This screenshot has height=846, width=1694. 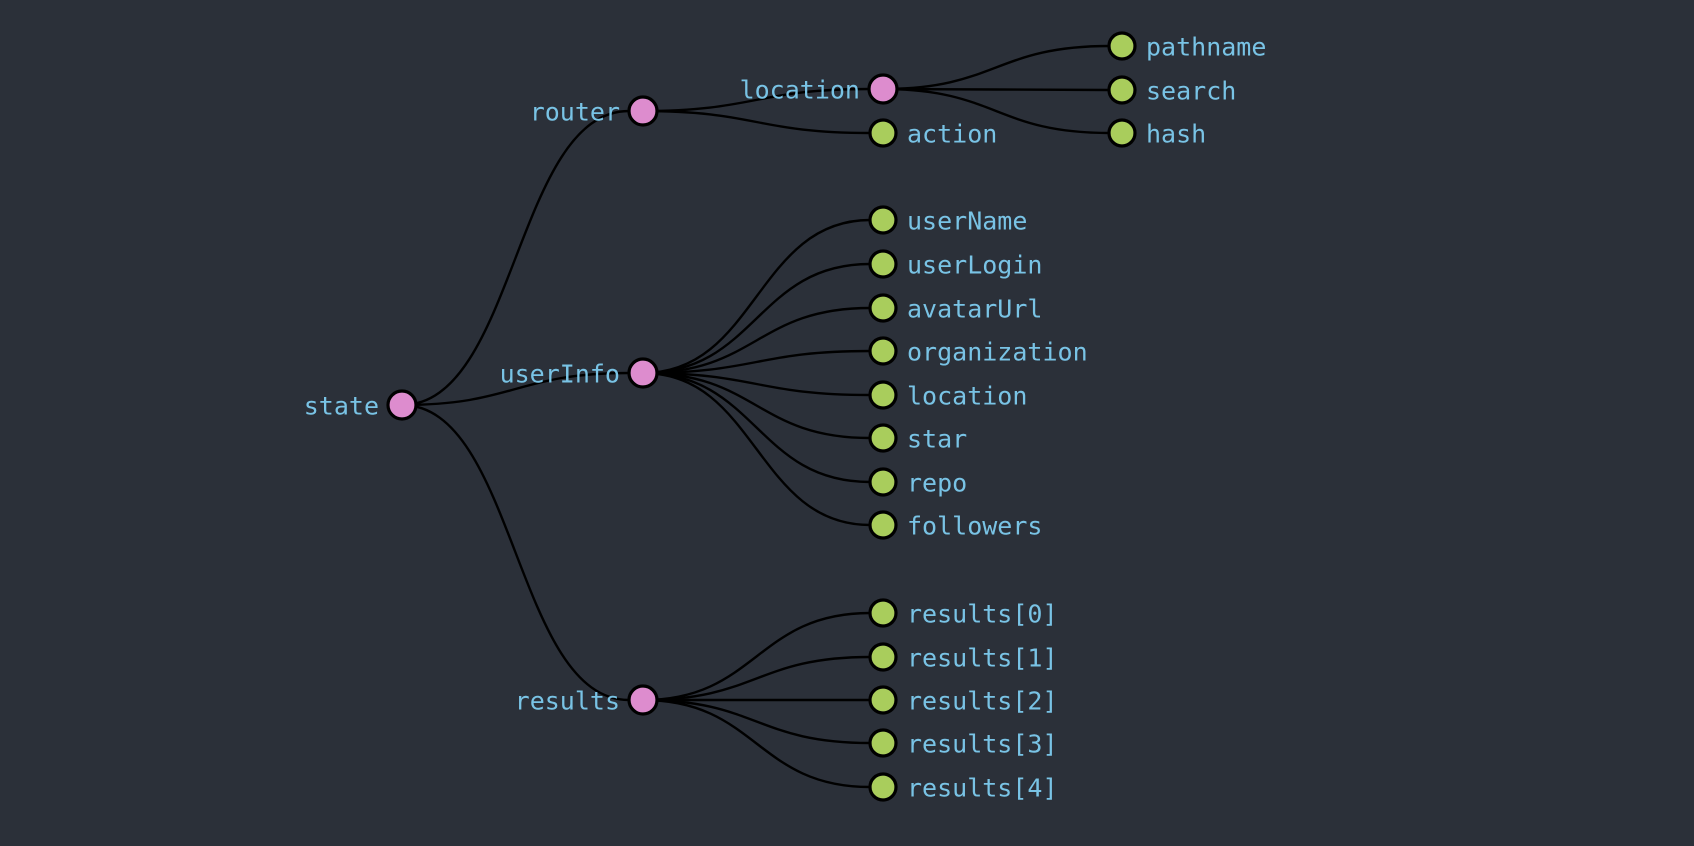 I want to click on graph-node-label-results1: results[1], so click(x=982, y=658).